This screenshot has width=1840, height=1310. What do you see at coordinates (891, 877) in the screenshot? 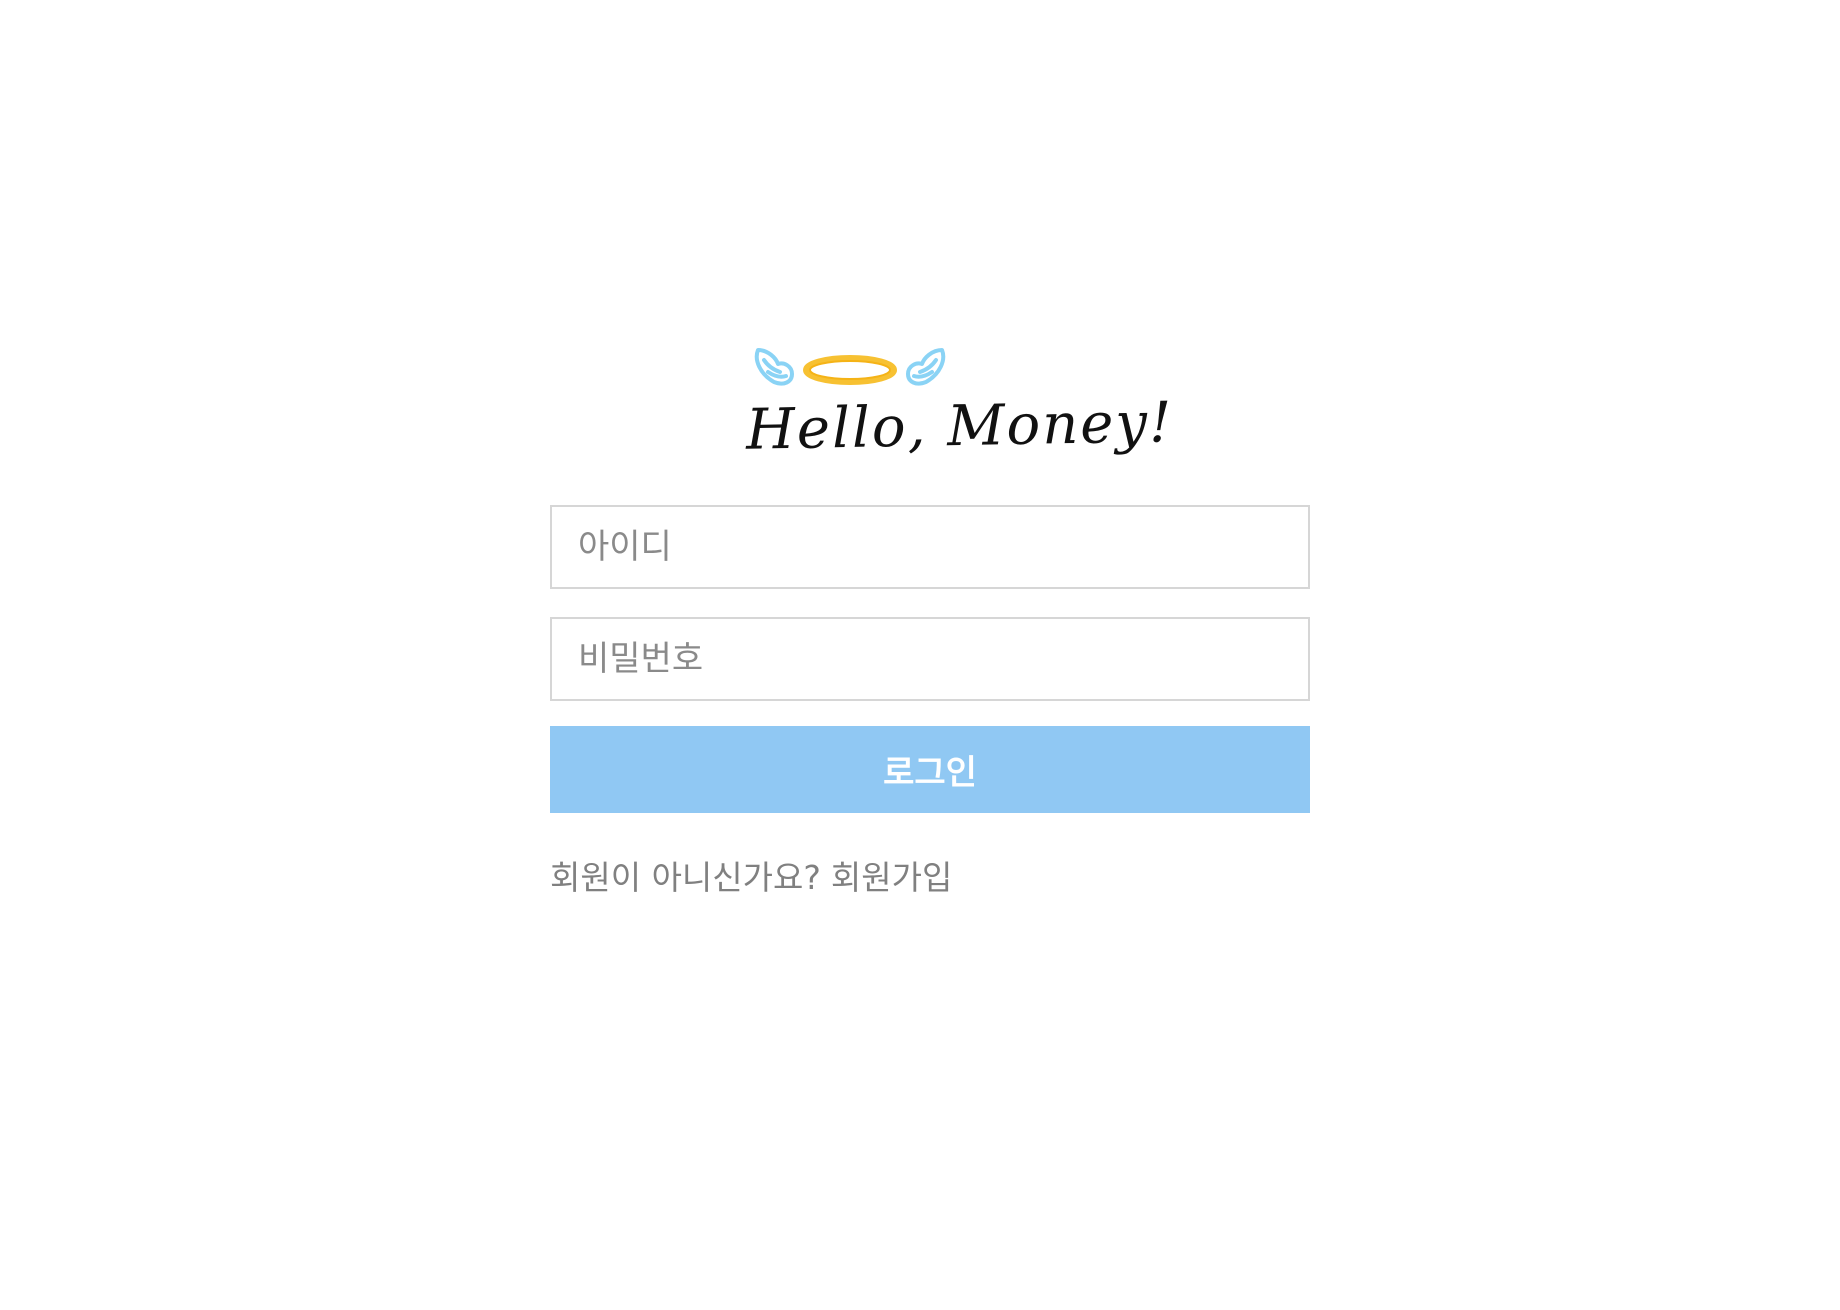
I see `signup-link: 회원가입` at bounding box center [891, 877].